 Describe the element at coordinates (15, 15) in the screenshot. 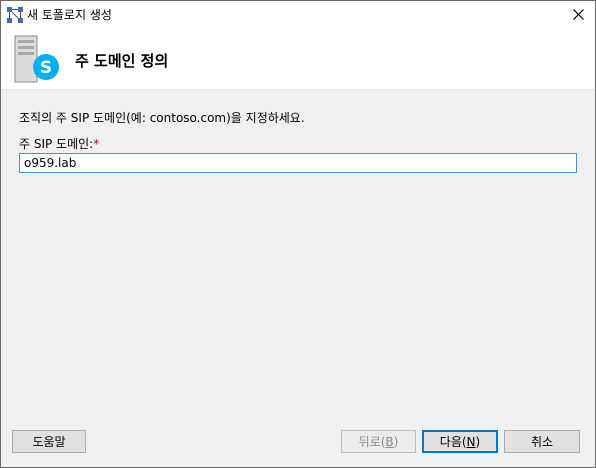

I see `topology-builder-icon` at that location.